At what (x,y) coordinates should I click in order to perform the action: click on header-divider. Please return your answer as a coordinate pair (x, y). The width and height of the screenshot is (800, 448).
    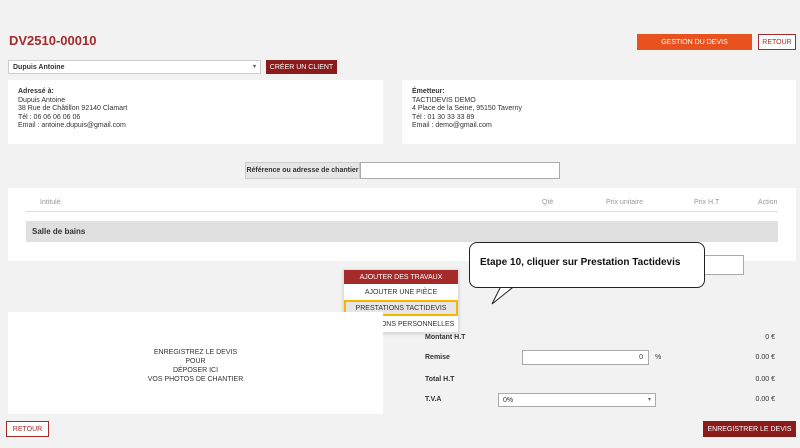
    Looking at the image, I should click on (402, 211).